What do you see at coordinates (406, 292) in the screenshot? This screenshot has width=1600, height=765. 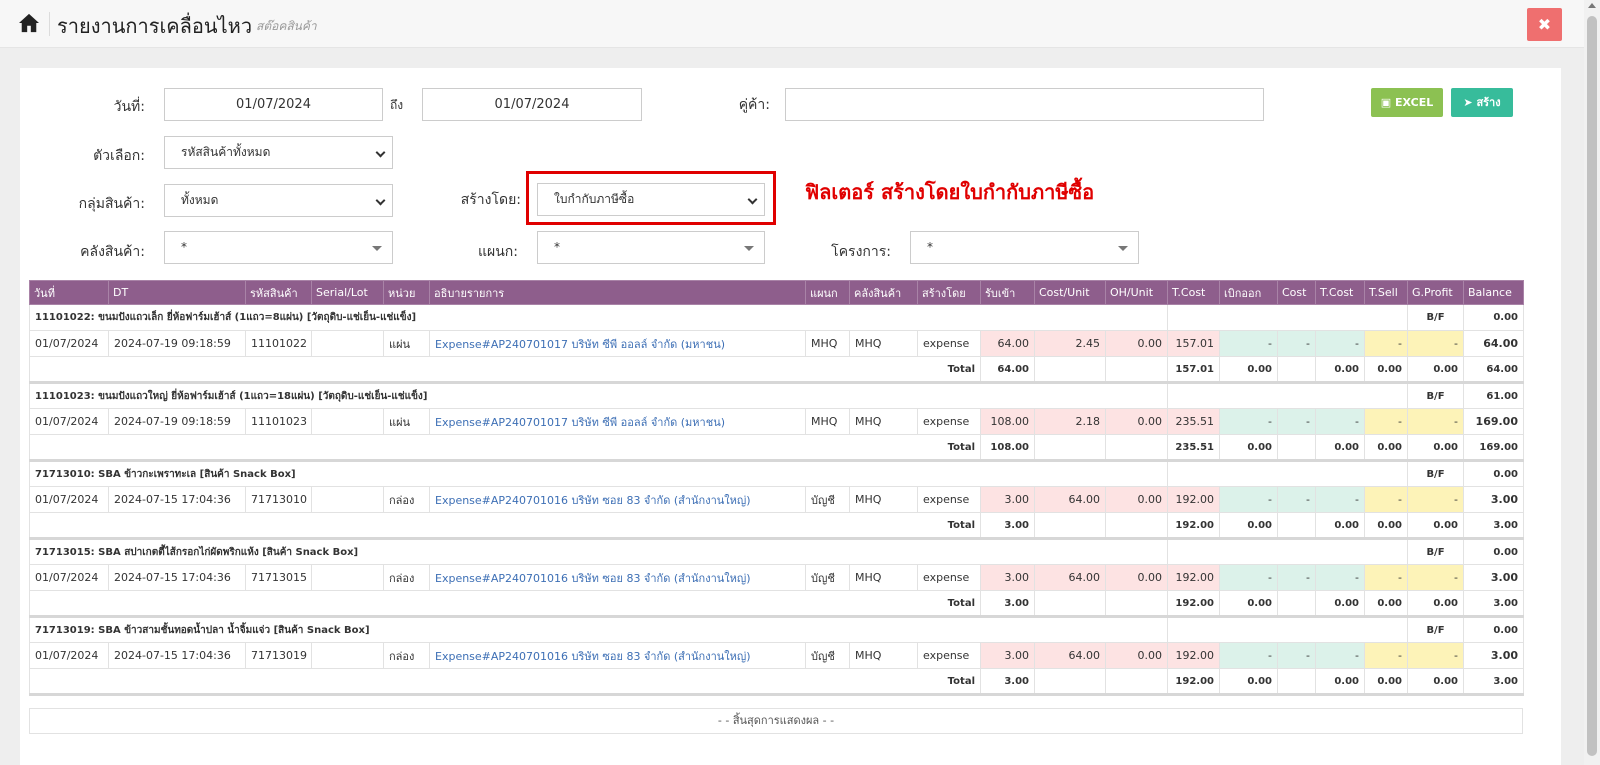 I see `column-header: หน่วย` at bounding box center [406, 292].